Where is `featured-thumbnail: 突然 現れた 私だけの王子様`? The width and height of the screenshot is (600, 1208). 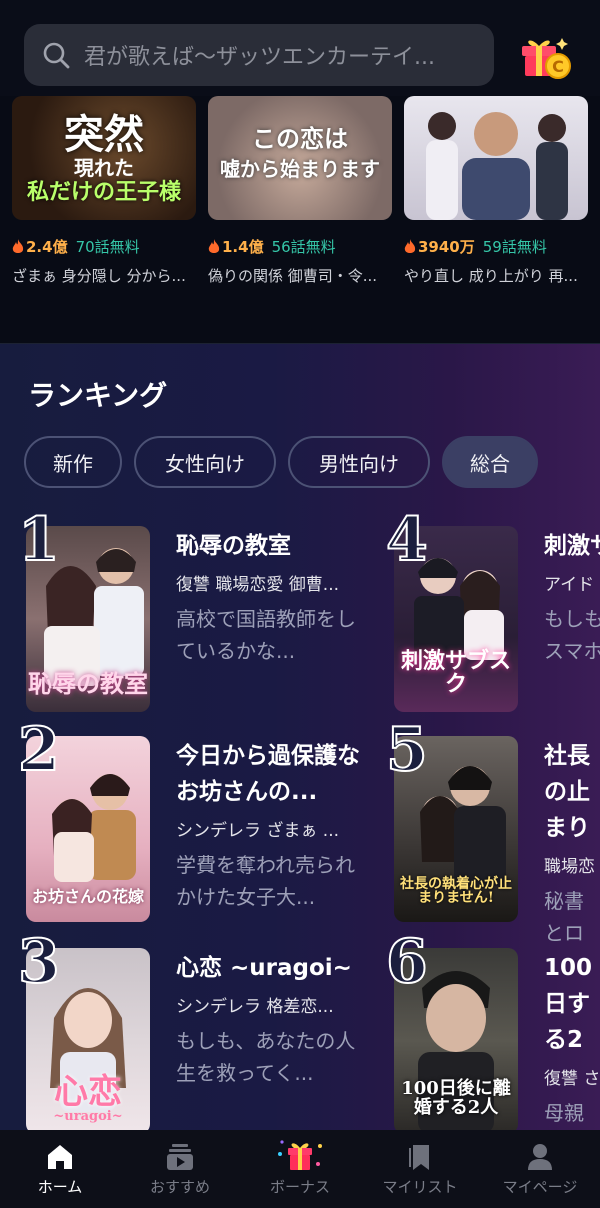
featured-thumbnail: 突然 現れた 私だけの王子様 is located at coordinates (104, 158).